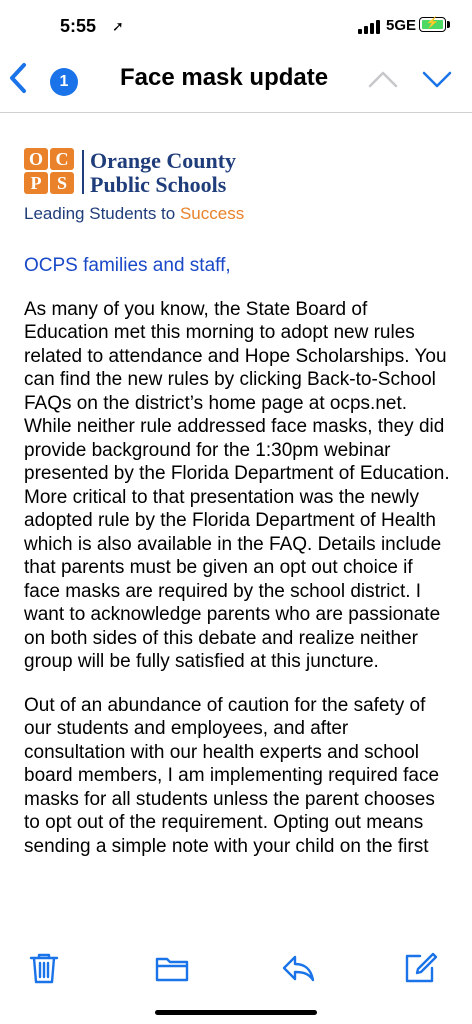 The image size is (472, 1024). I want to click on status-time: 5:55, so click(78, 26).